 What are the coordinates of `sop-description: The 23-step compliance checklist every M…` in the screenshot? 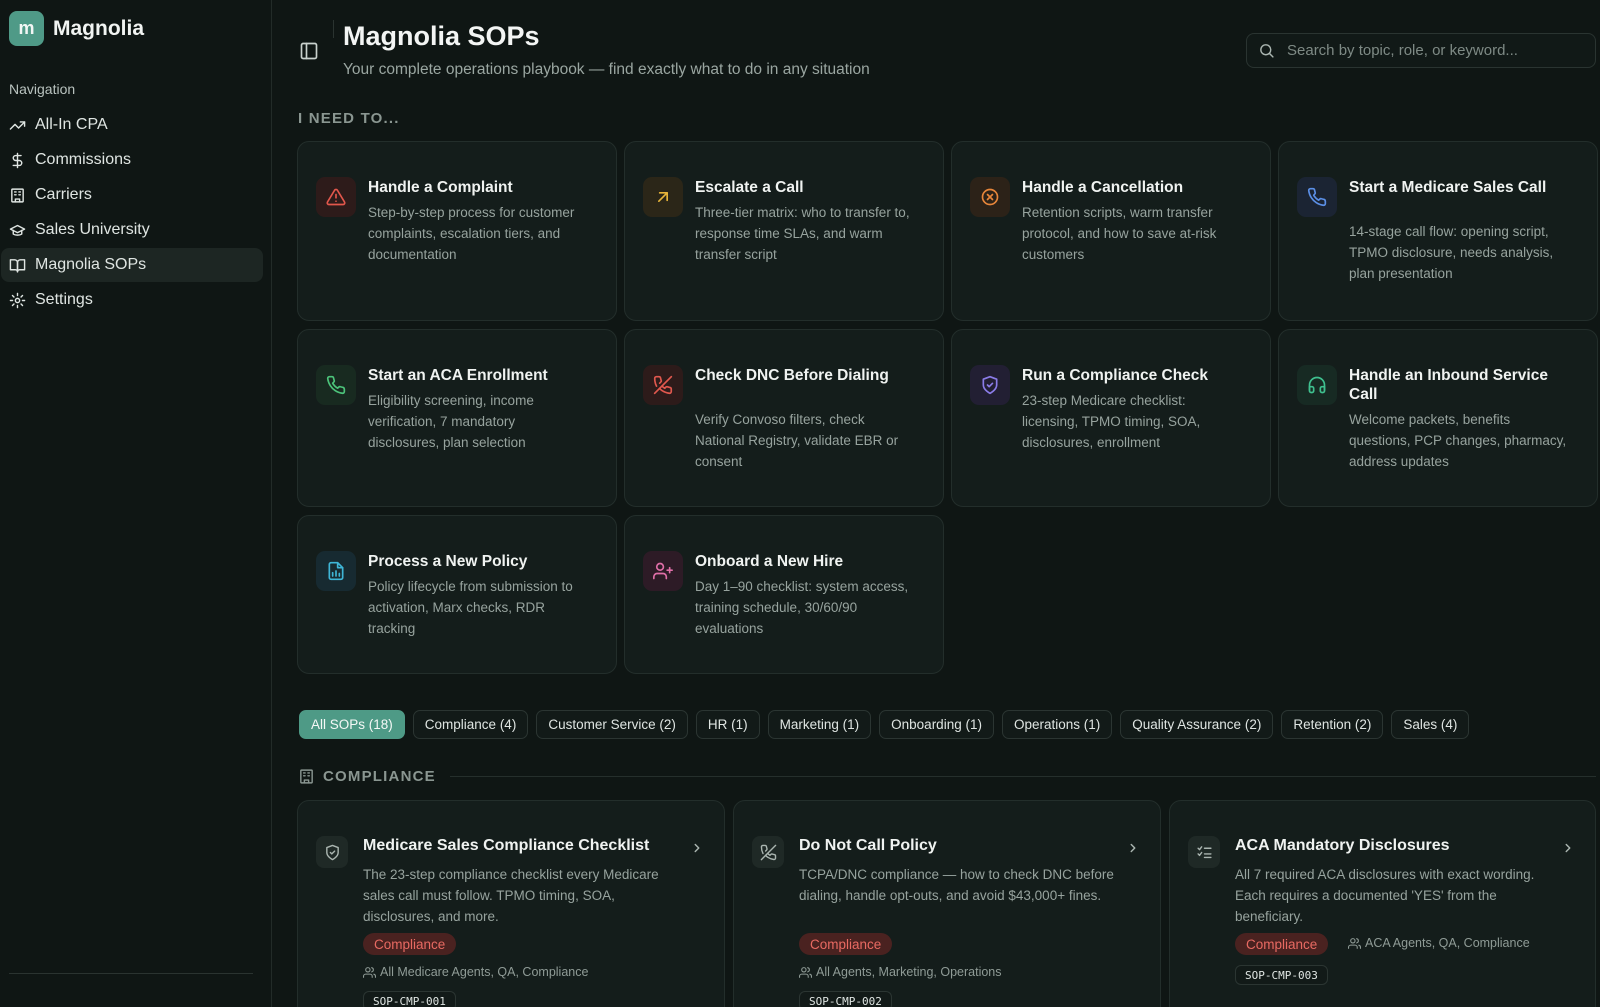 It's located at (511, 895).